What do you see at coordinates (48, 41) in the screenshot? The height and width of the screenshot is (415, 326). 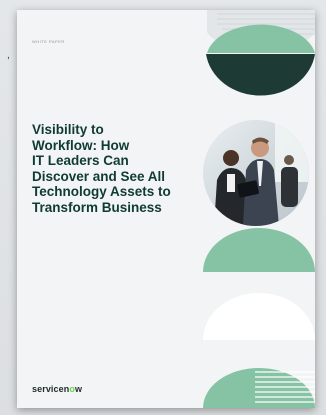 I see `document-type-label: WHITE PAPER` at bounding box center [48, 41].